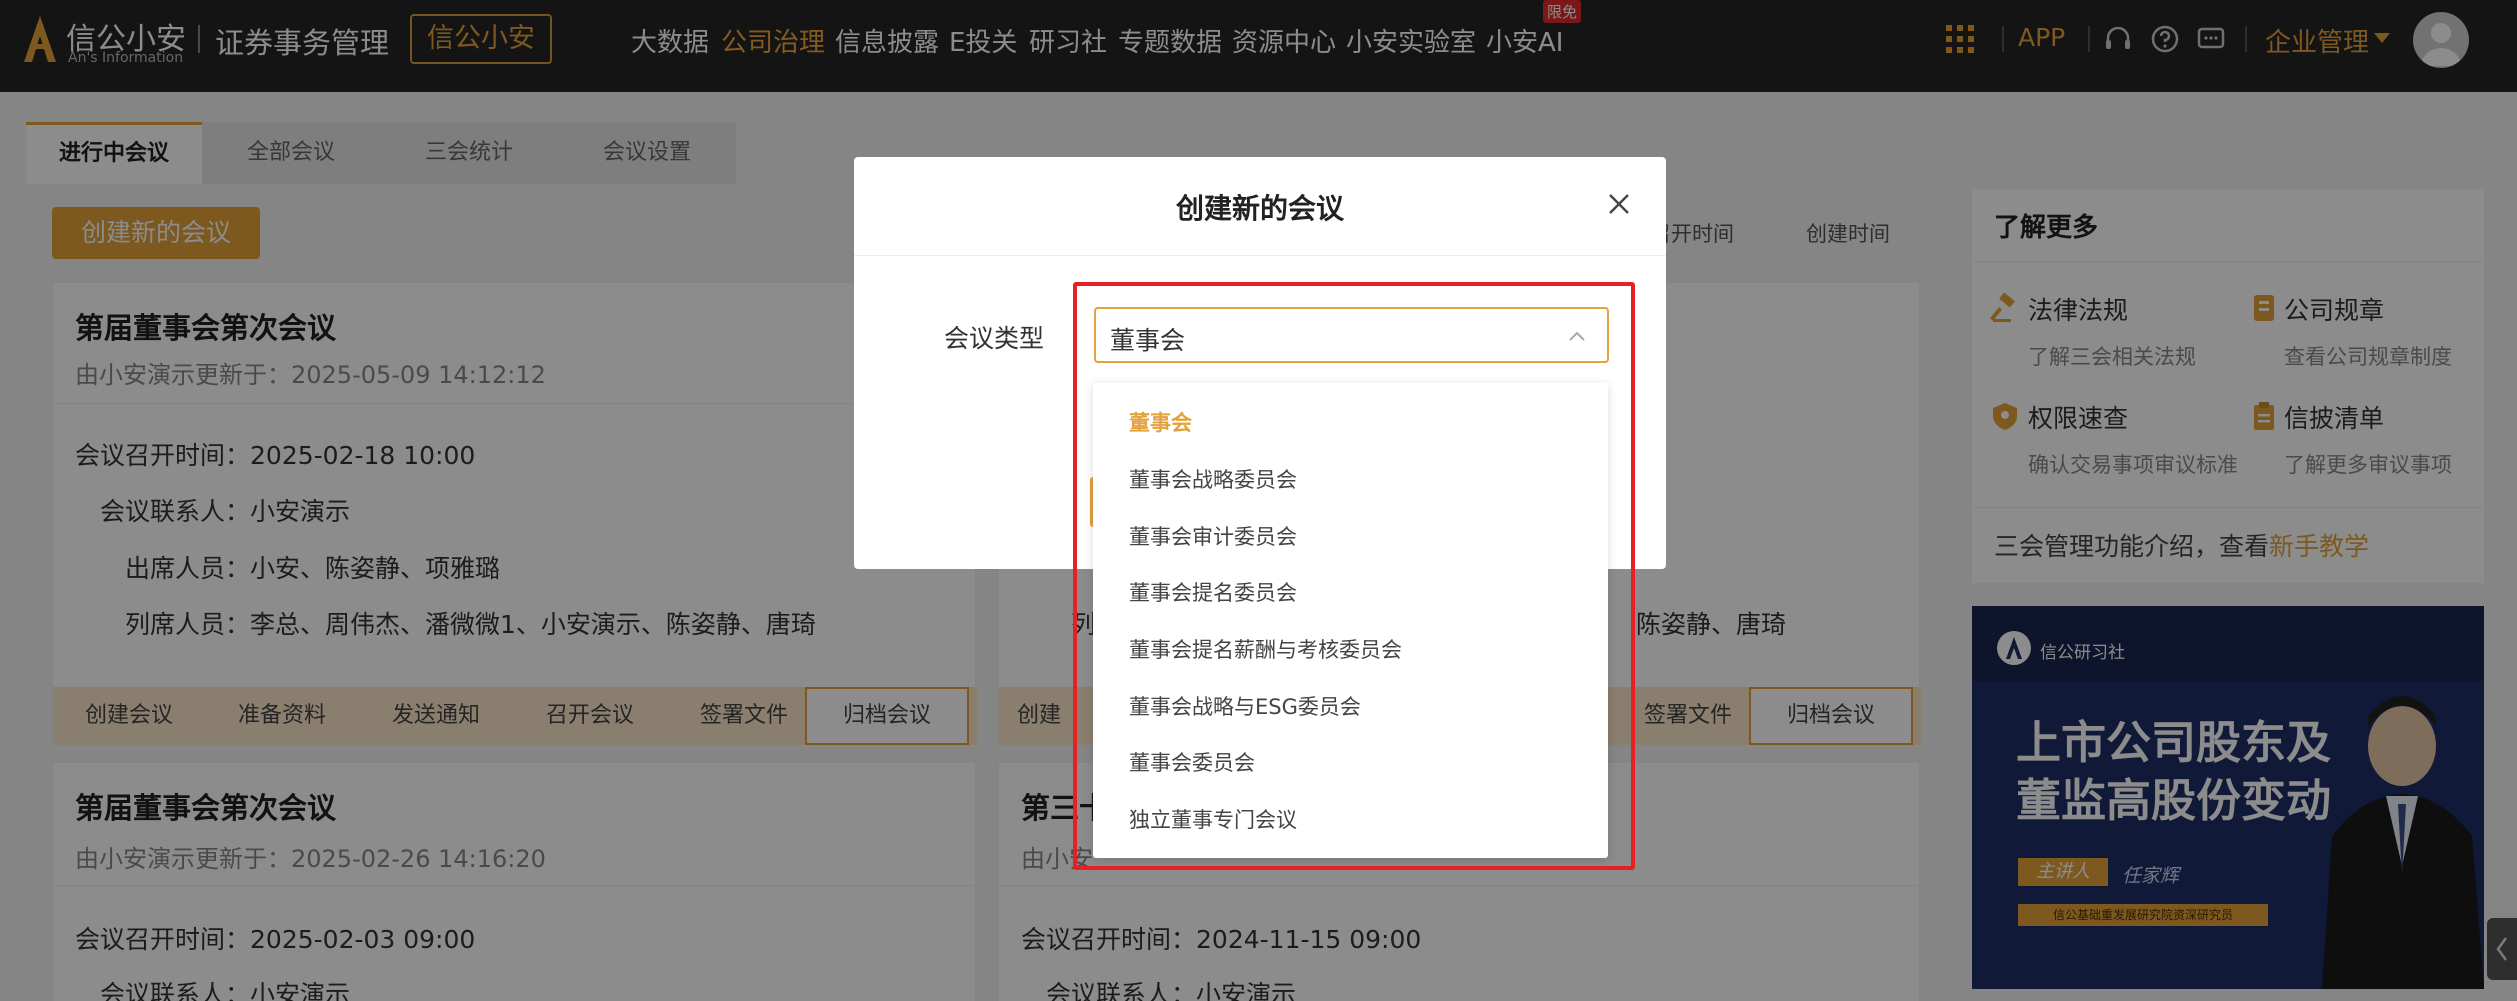  Describe the element at coordinates (1354, 576) in the screenshot. I see `annotation-highlight` at that location.